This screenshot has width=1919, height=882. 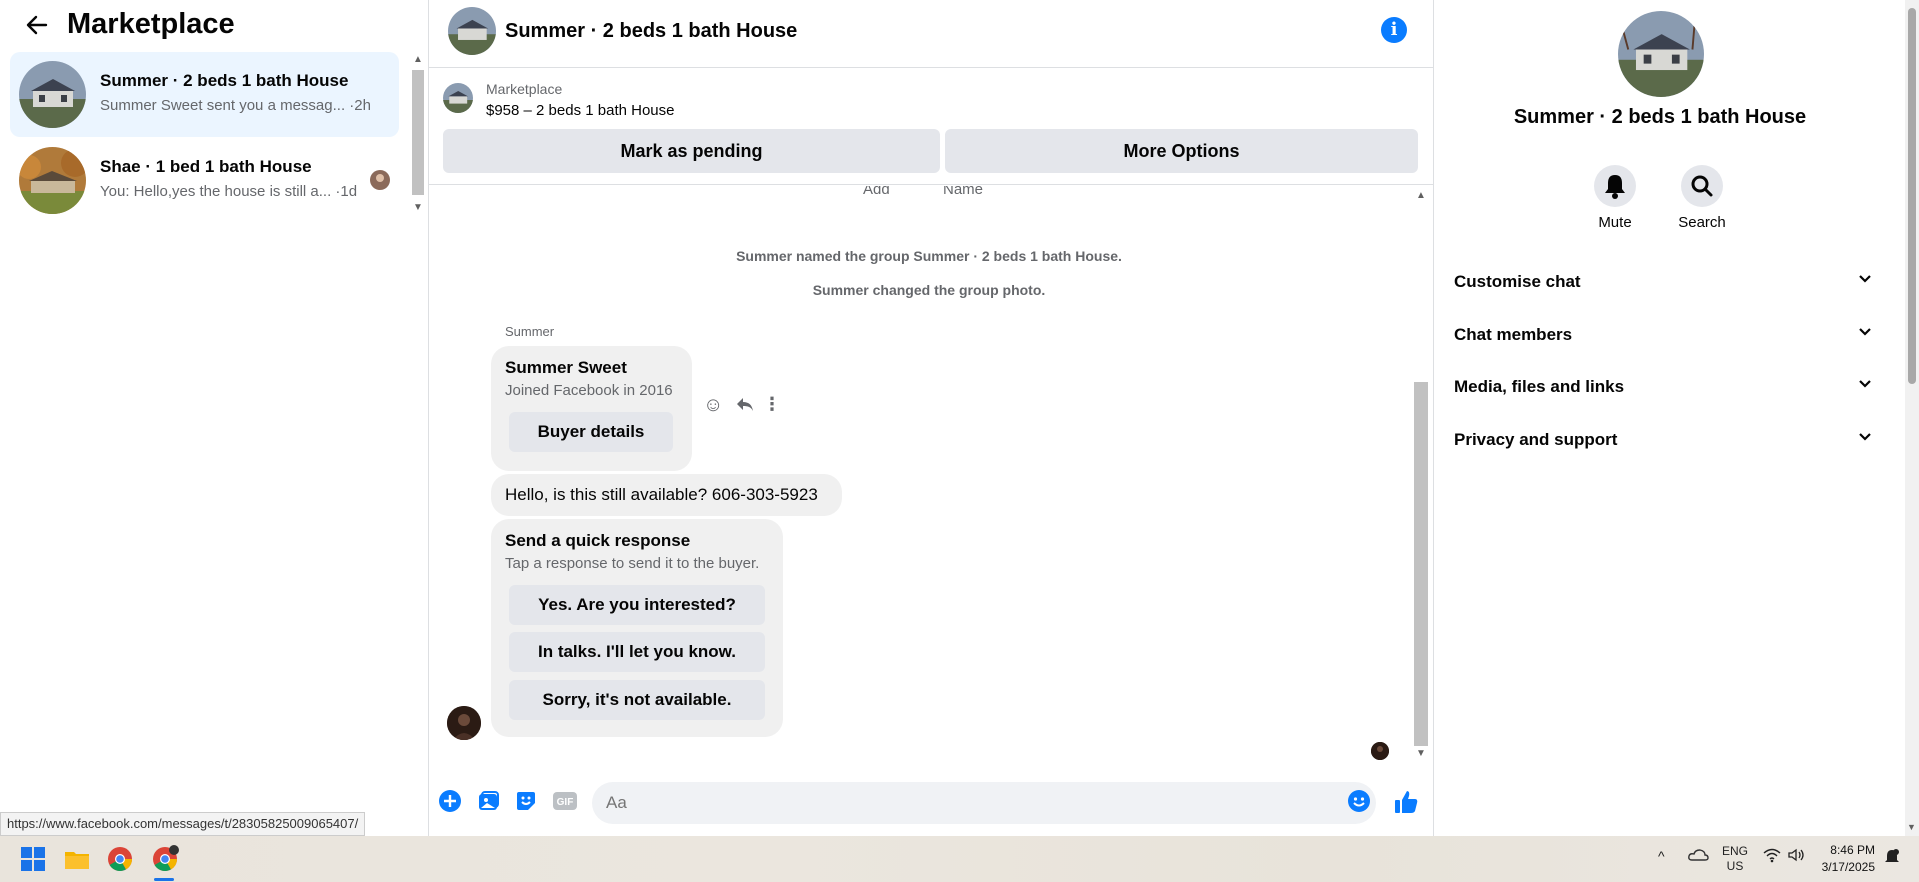 I want to click on conversation-name: Summer · 2 beds 1 bath House, so click(x=224, y=80).